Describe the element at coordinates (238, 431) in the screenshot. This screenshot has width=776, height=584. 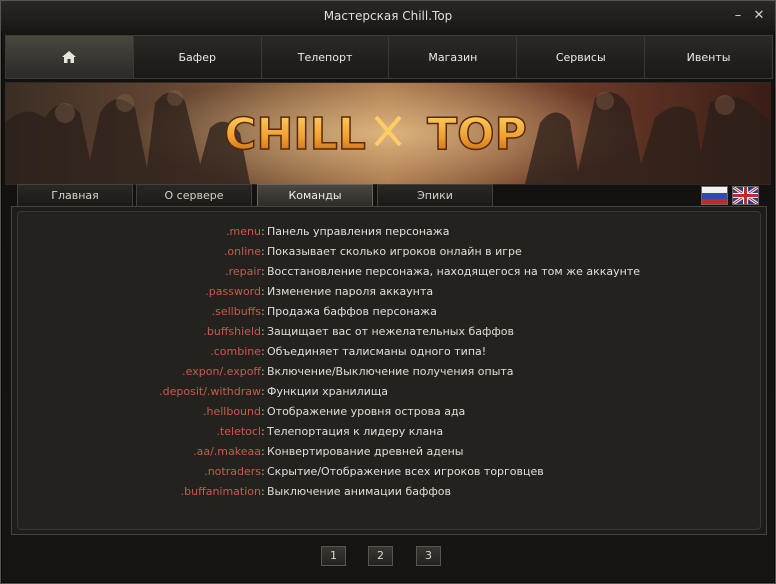
I see `command-name: .teletocl` at that location.